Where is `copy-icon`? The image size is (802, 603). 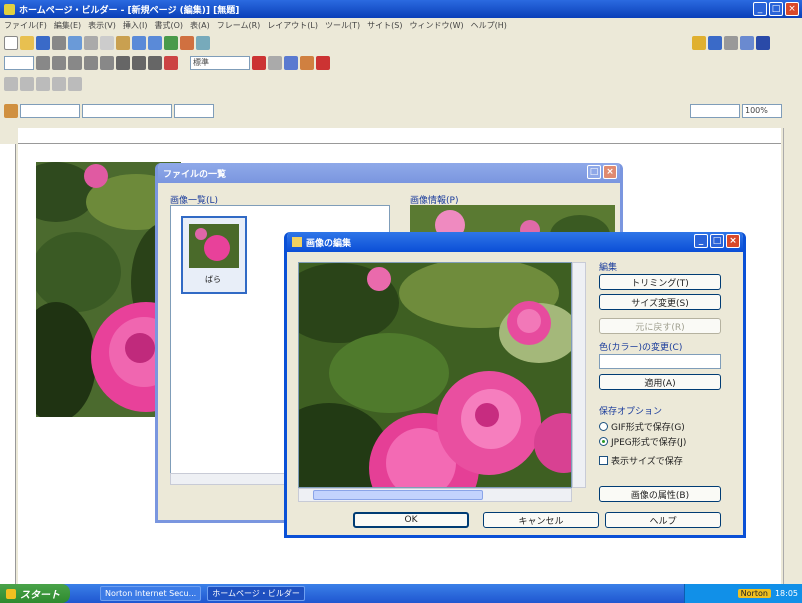 copy-icon is located at coordinates (107, 43).